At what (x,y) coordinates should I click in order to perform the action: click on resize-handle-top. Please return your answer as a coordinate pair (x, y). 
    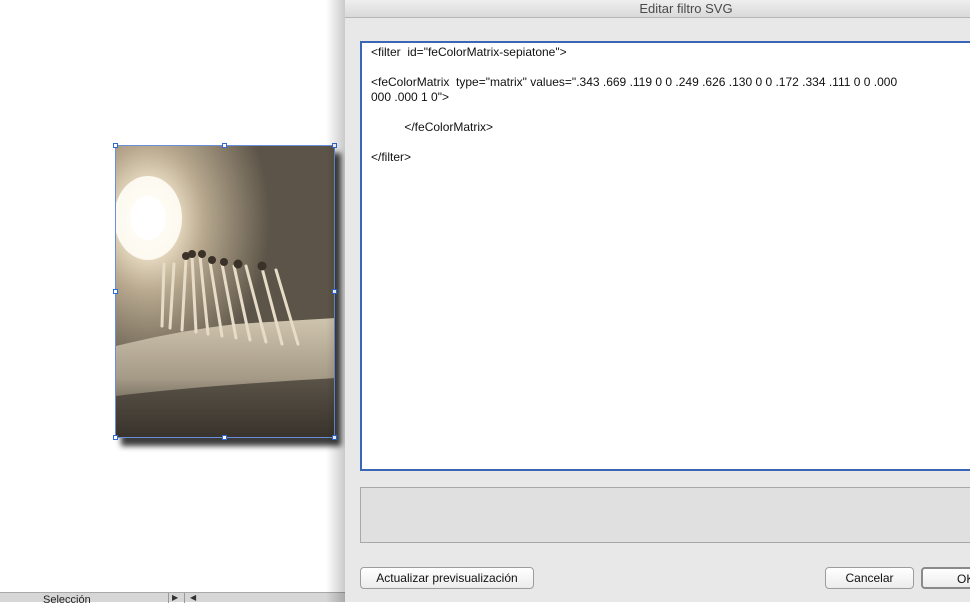
    Looking at the image, I should click on (224, 145).